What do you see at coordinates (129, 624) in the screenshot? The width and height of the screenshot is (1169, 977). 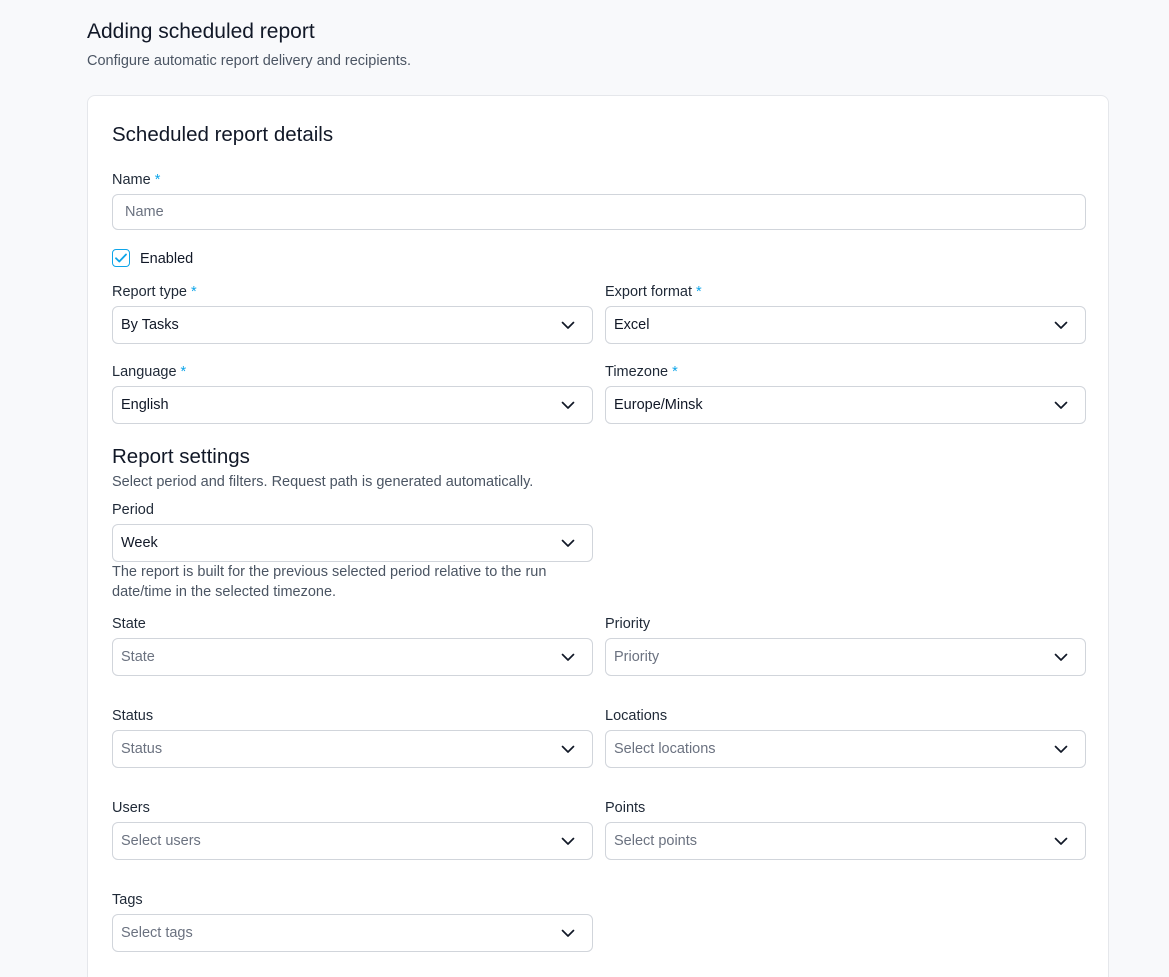 I see `state-label: State` at bounding box center [129, 624].